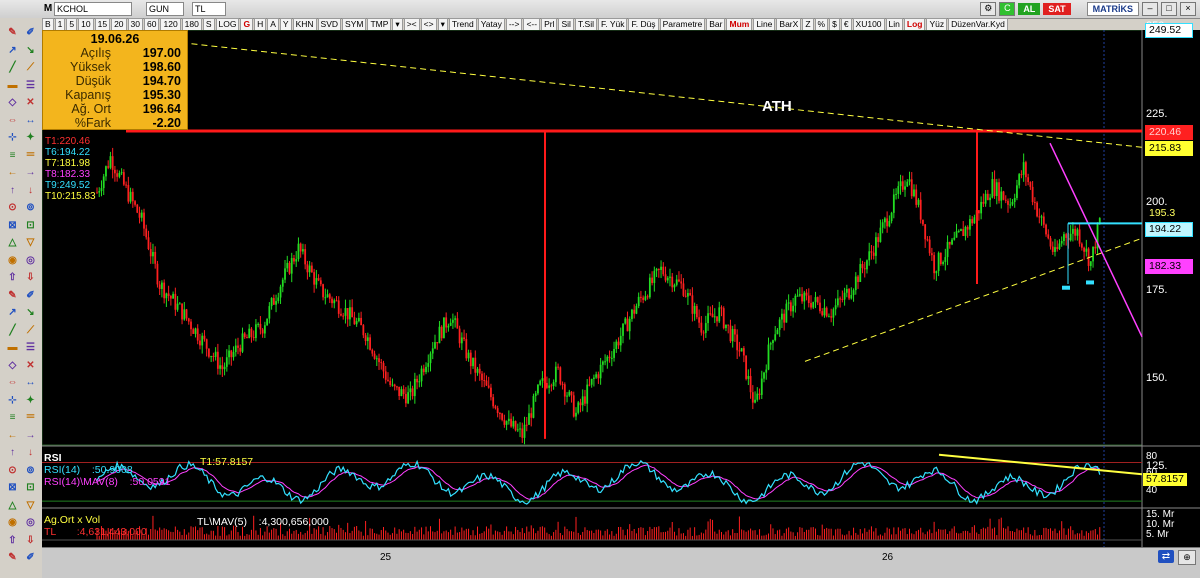 This screenshot has height=578, width=1200. Describe the element at coordinates (821, 24) in the screenshot. I see `toolbar-button-39: %` at that location.